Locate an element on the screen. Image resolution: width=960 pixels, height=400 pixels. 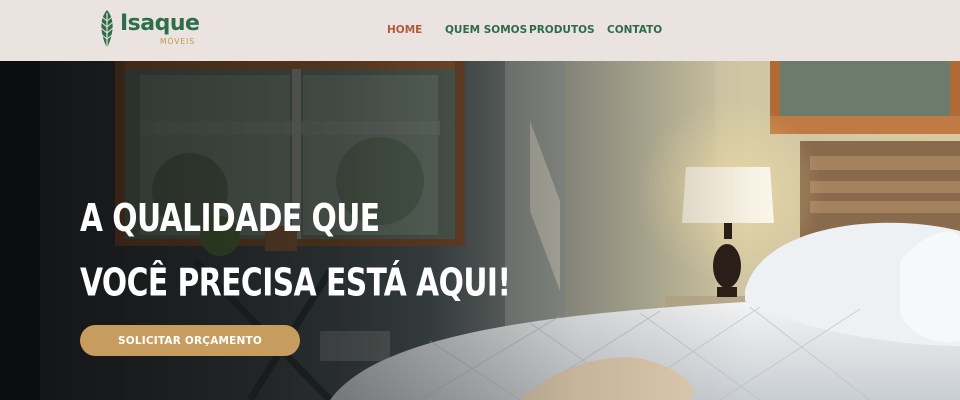
brand-name: Isaque is located at coordinates (160, 23).